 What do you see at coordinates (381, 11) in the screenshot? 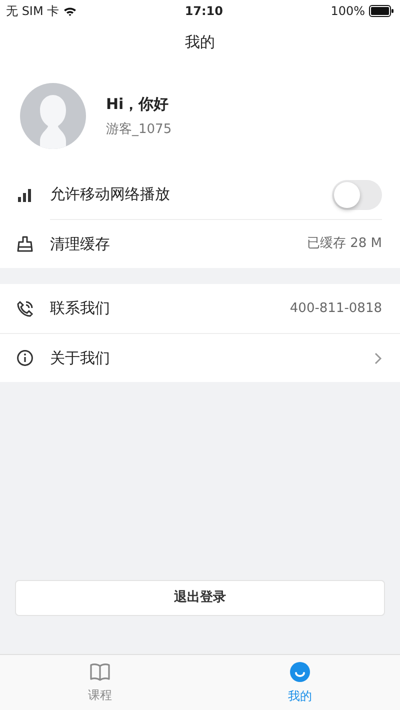
I see `battery-icon` at bounding box center [381, 11].